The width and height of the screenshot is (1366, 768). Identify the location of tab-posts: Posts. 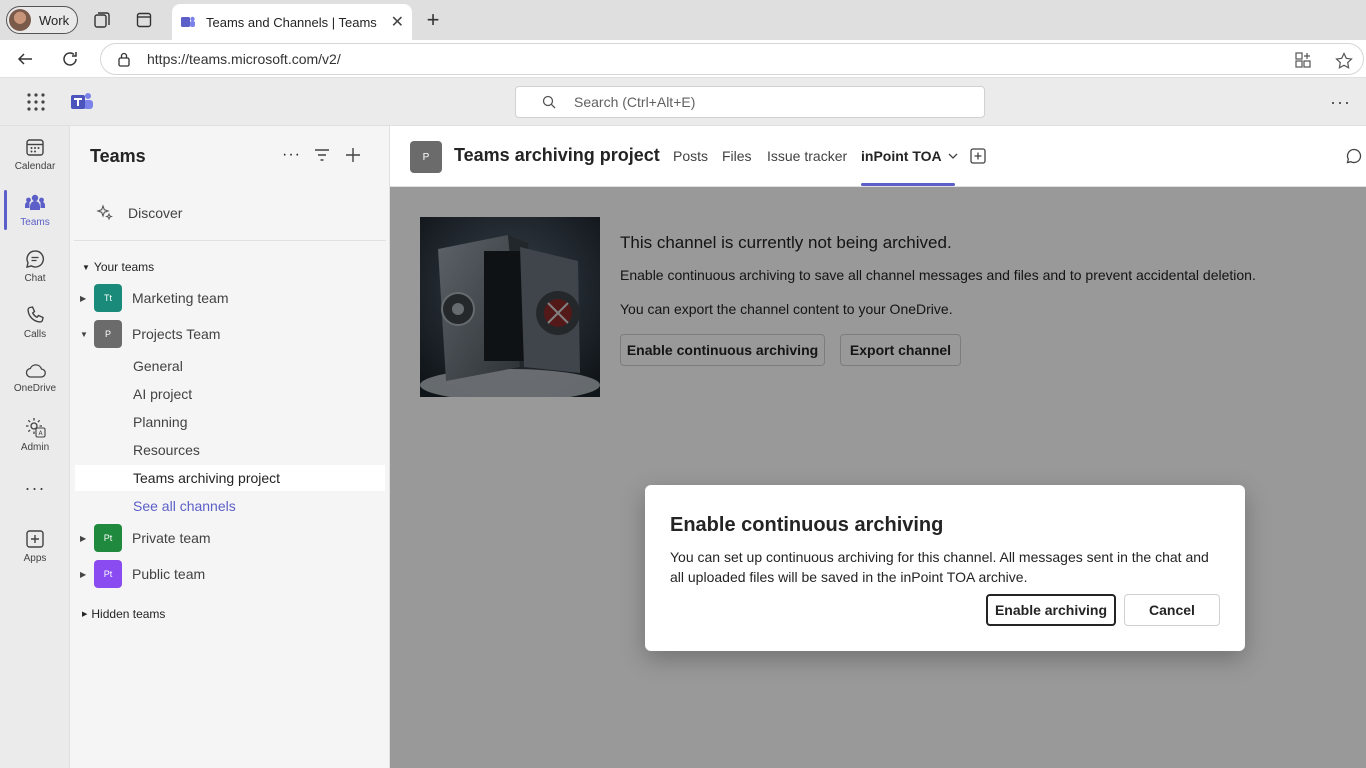
(690, 156).